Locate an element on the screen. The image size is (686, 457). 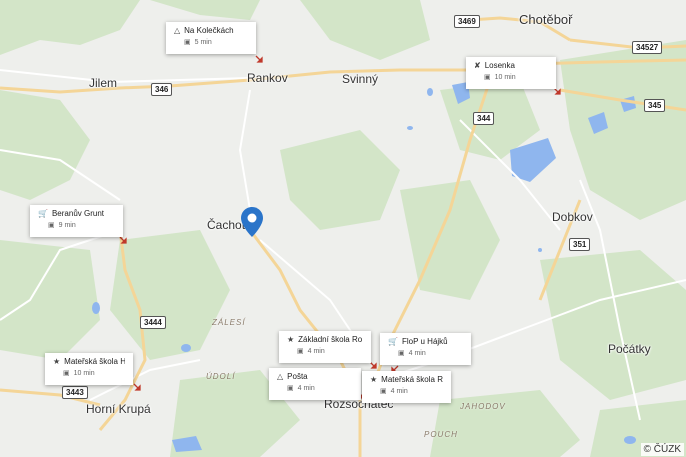
poi-name: Losenka is located at coordinates (499, 65).